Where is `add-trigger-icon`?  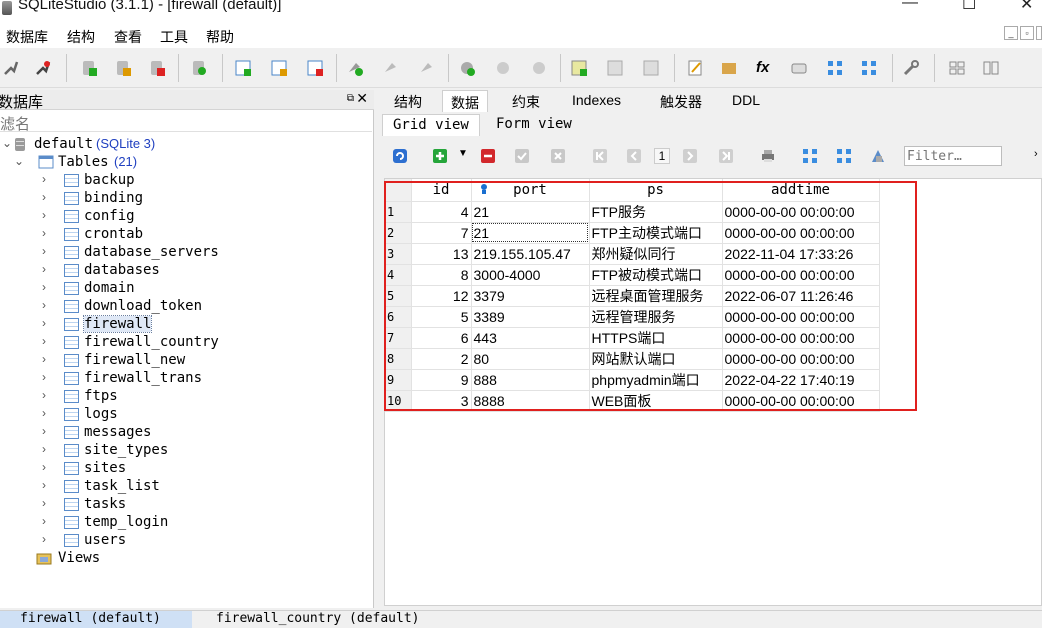
add-trigger-icon is located at coordinates (467, 68).